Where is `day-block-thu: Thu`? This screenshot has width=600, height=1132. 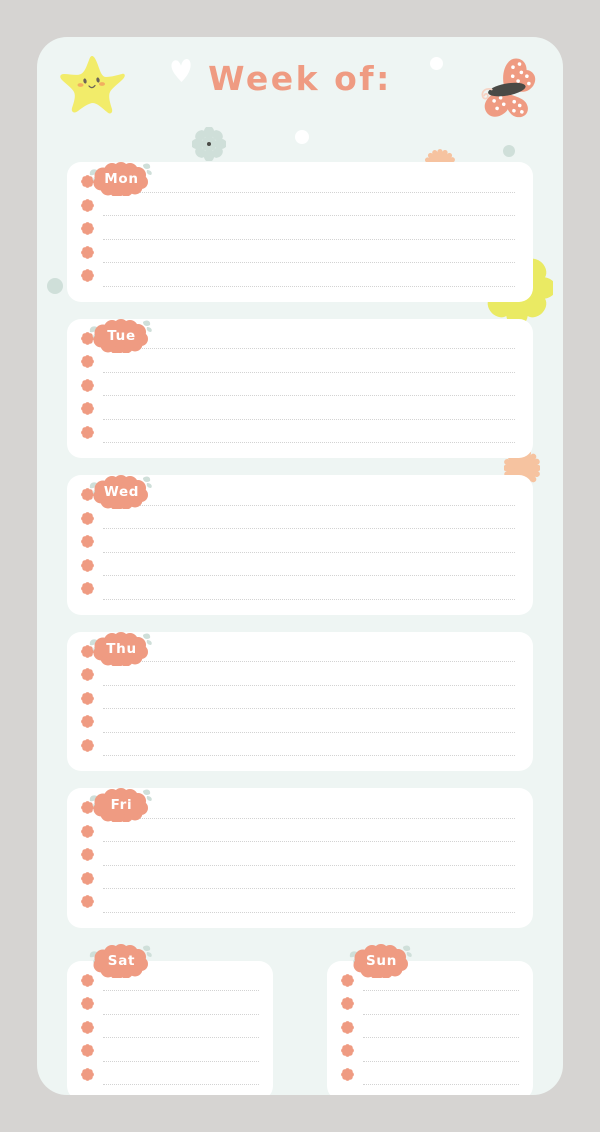 day-block-thu: Thu is located at coordinates (300, 701).